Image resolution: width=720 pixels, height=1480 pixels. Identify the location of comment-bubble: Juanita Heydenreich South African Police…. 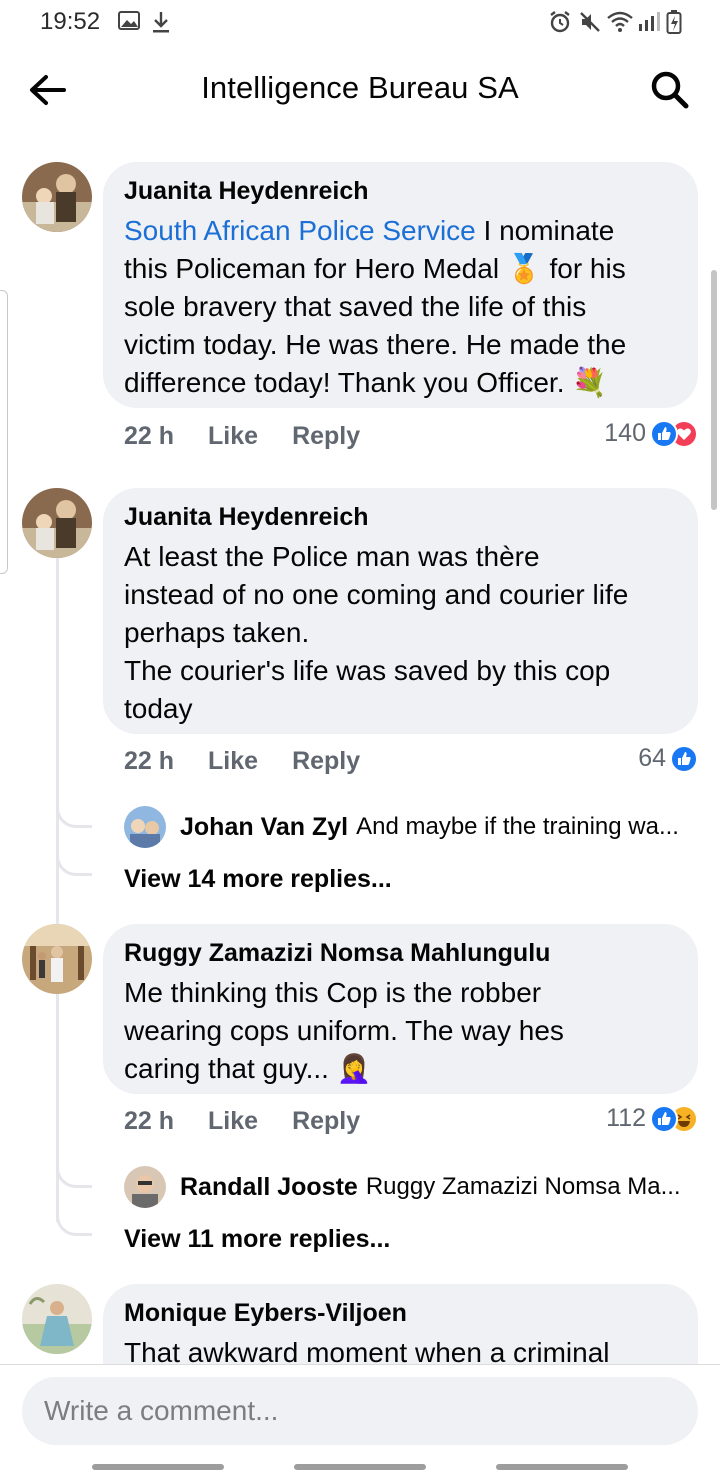
(400, 285).